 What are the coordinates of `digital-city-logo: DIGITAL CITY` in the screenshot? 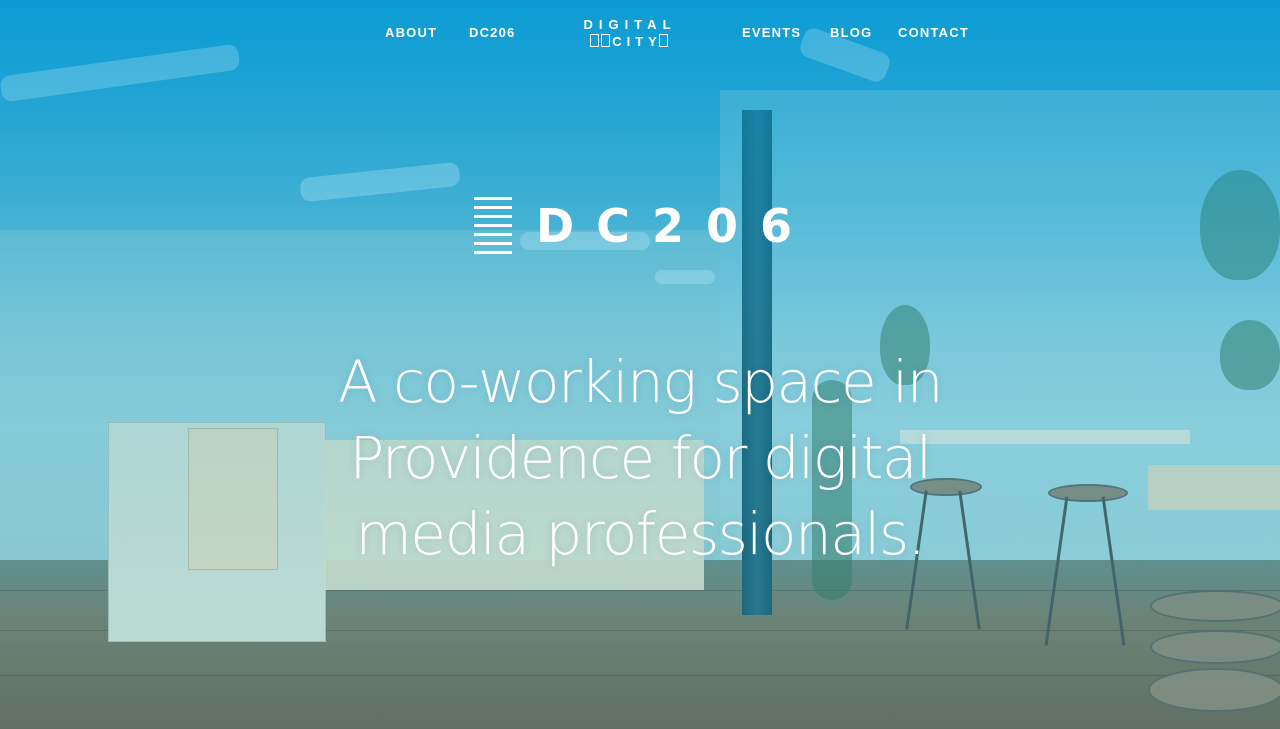 It's located at (630, 36).